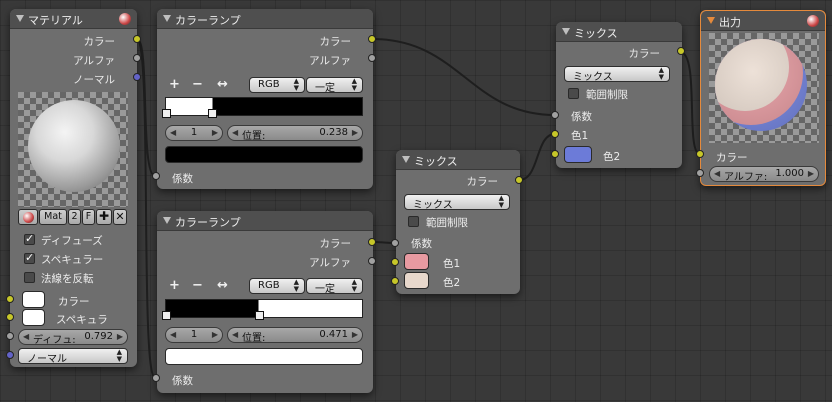  Describe the element at coordinates (94, 61) in the screenshot. I see `output-alpha-label: アルファ` at that location.